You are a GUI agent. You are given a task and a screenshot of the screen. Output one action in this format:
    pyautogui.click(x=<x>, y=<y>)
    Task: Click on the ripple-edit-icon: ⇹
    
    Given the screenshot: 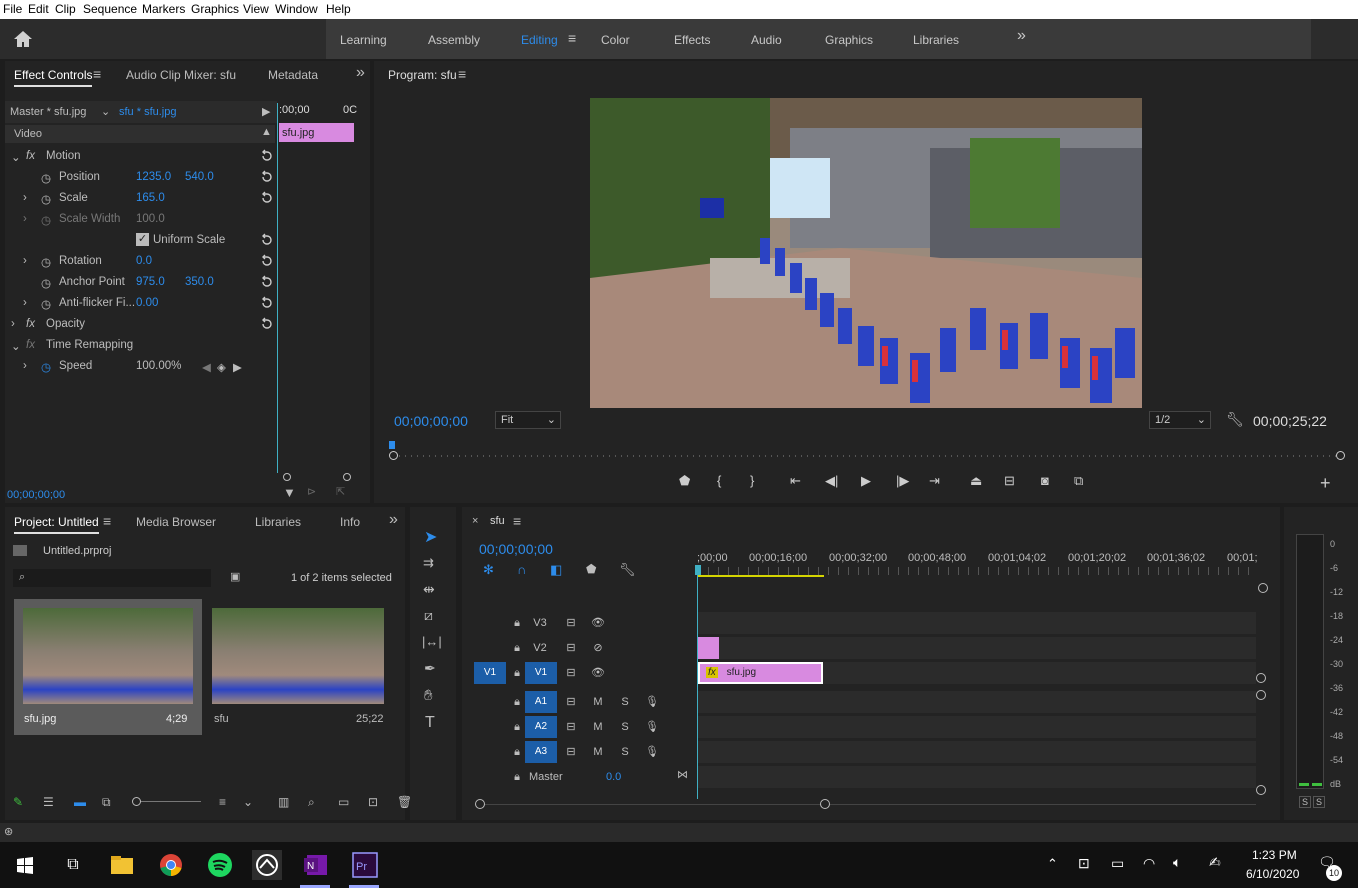 What is the action you would take?
    pyautogui.click(x=429, y=589)
    